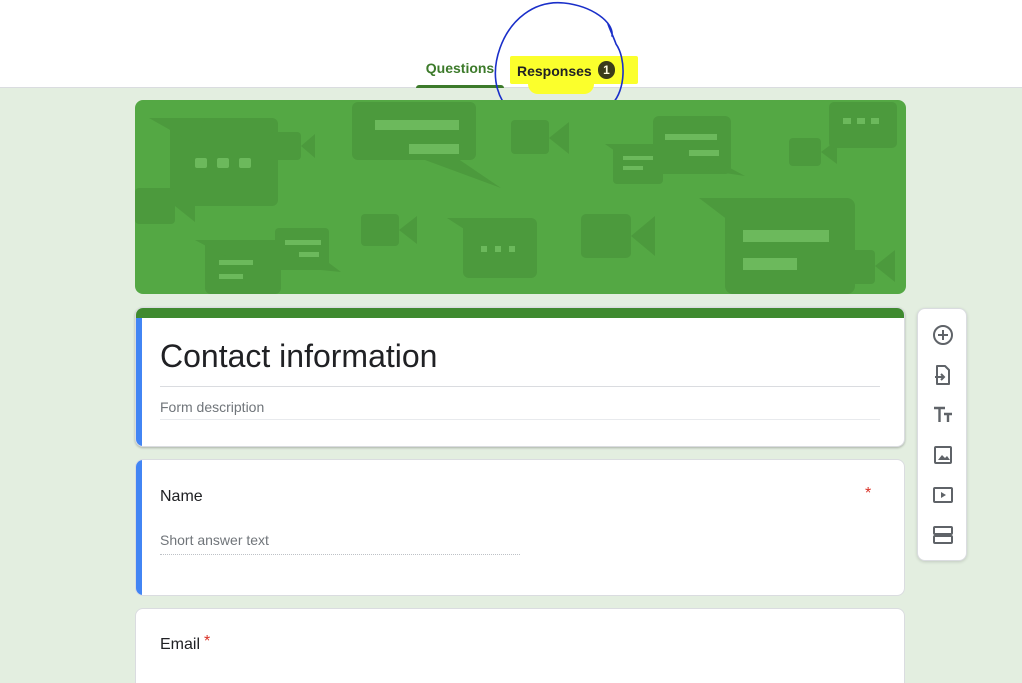 The image size is (1022, 683). Describe the element at coordinates (520, 386) in the screenshot. I see `title-underline` at that location.